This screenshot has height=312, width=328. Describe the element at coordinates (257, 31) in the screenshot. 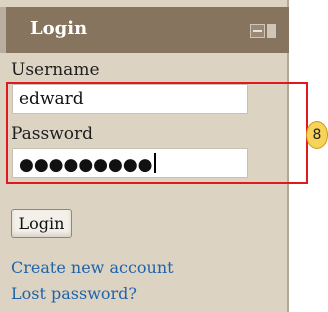

I see `collapse-box-icon` at that location.